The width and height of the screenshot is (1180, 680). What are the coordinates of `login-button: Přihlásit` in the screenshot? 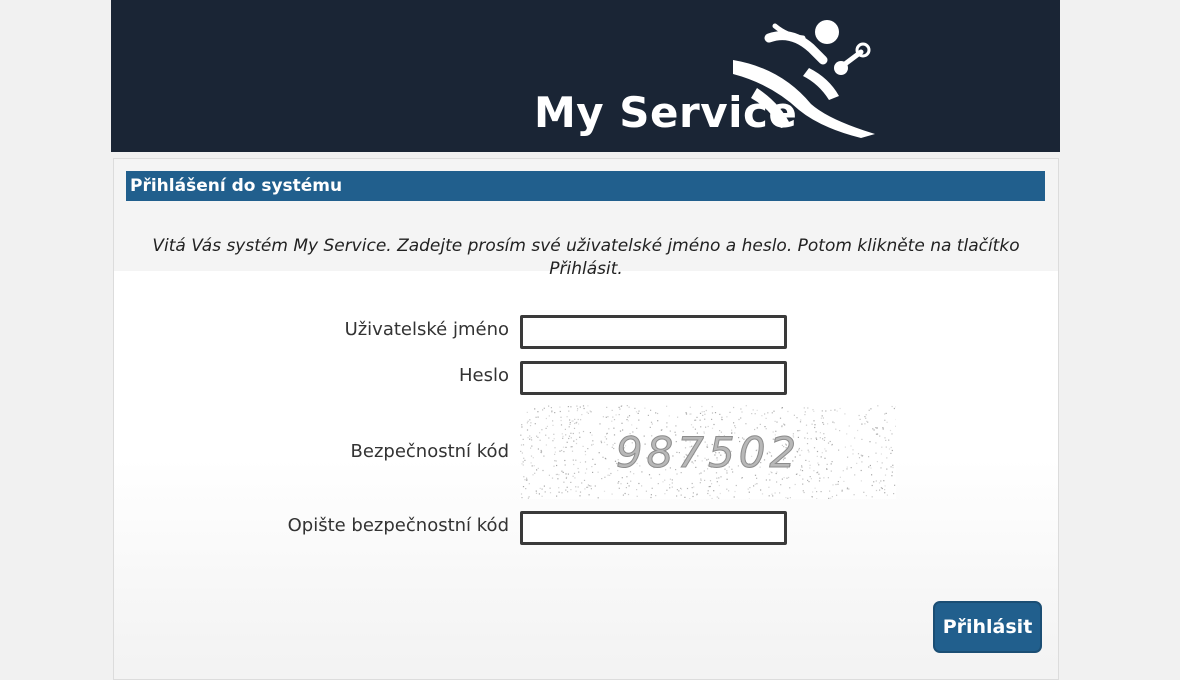 It's located at (987, 627).